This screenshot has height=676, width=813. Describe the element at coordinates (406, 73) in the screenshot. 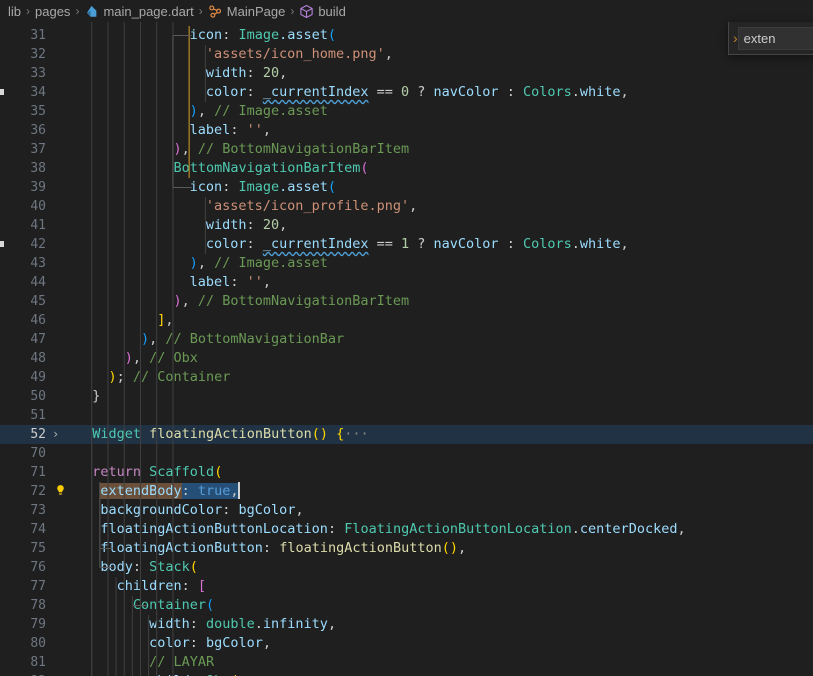

I see `code-line: 33 width: 20,` at that location.